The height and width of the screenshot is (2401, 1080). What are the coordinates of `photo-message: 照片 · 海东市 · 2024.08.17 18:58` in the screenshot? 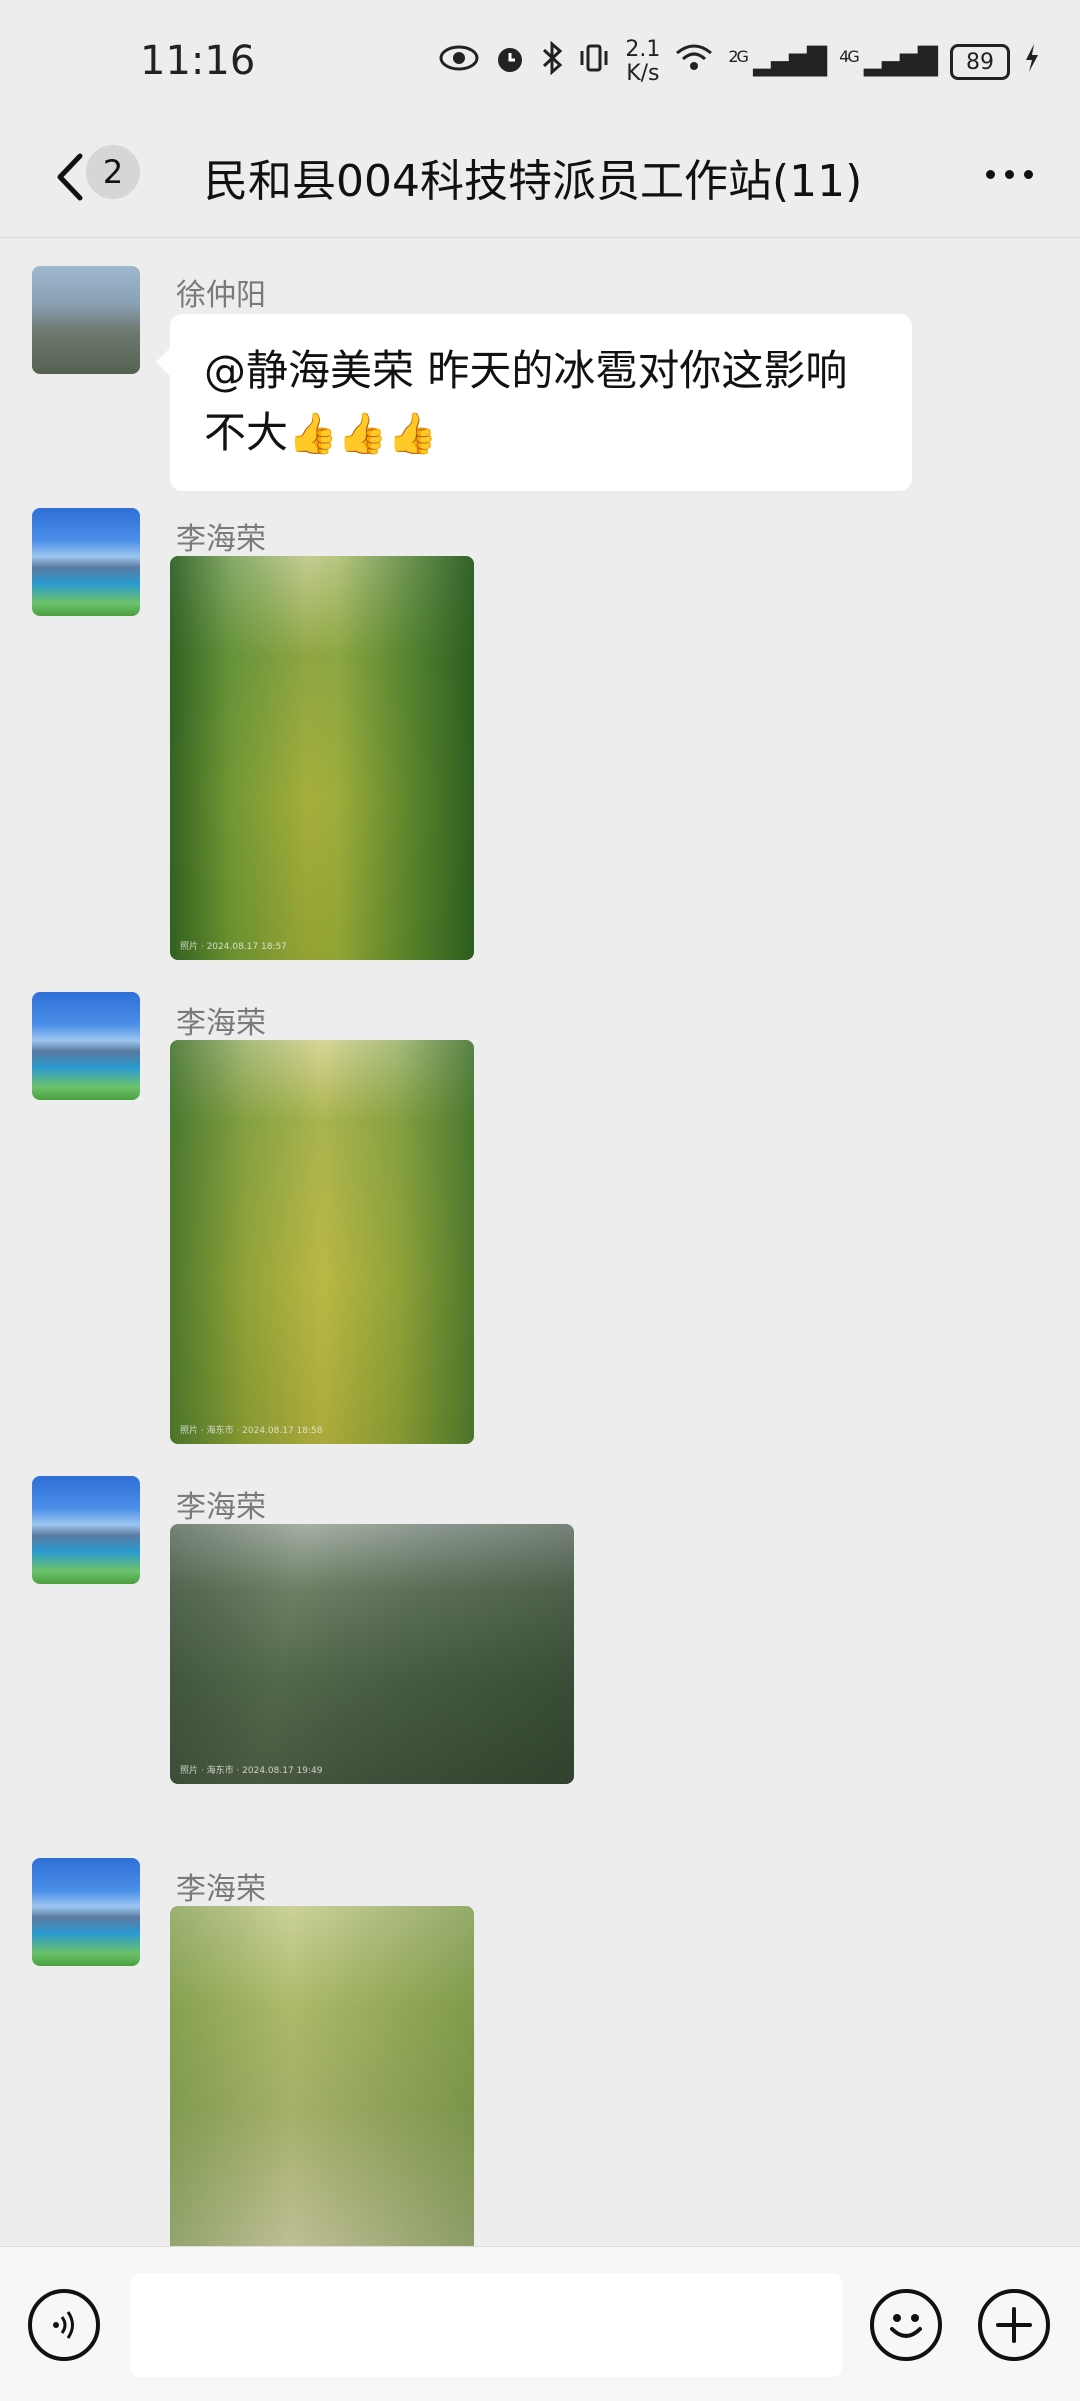 It's located at (322, 1242).